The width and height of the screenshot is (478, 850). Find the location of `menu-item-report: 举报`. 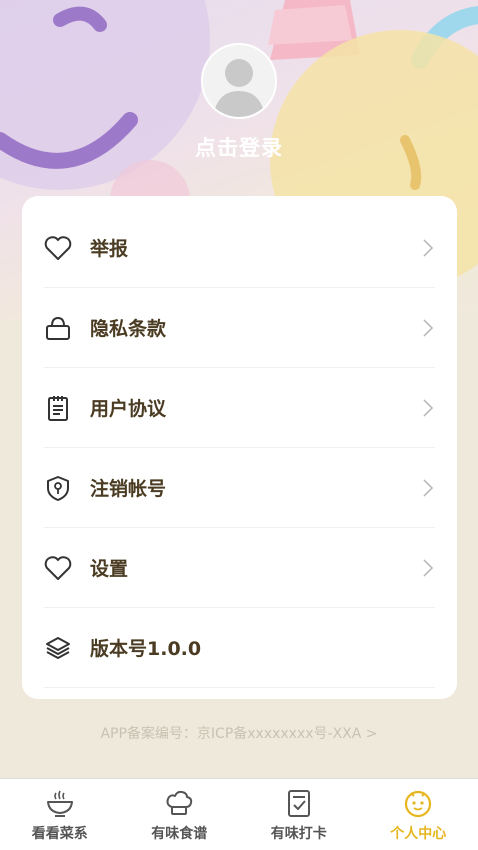

menu-item-report: 举报 is located at coordinates (239, 248).